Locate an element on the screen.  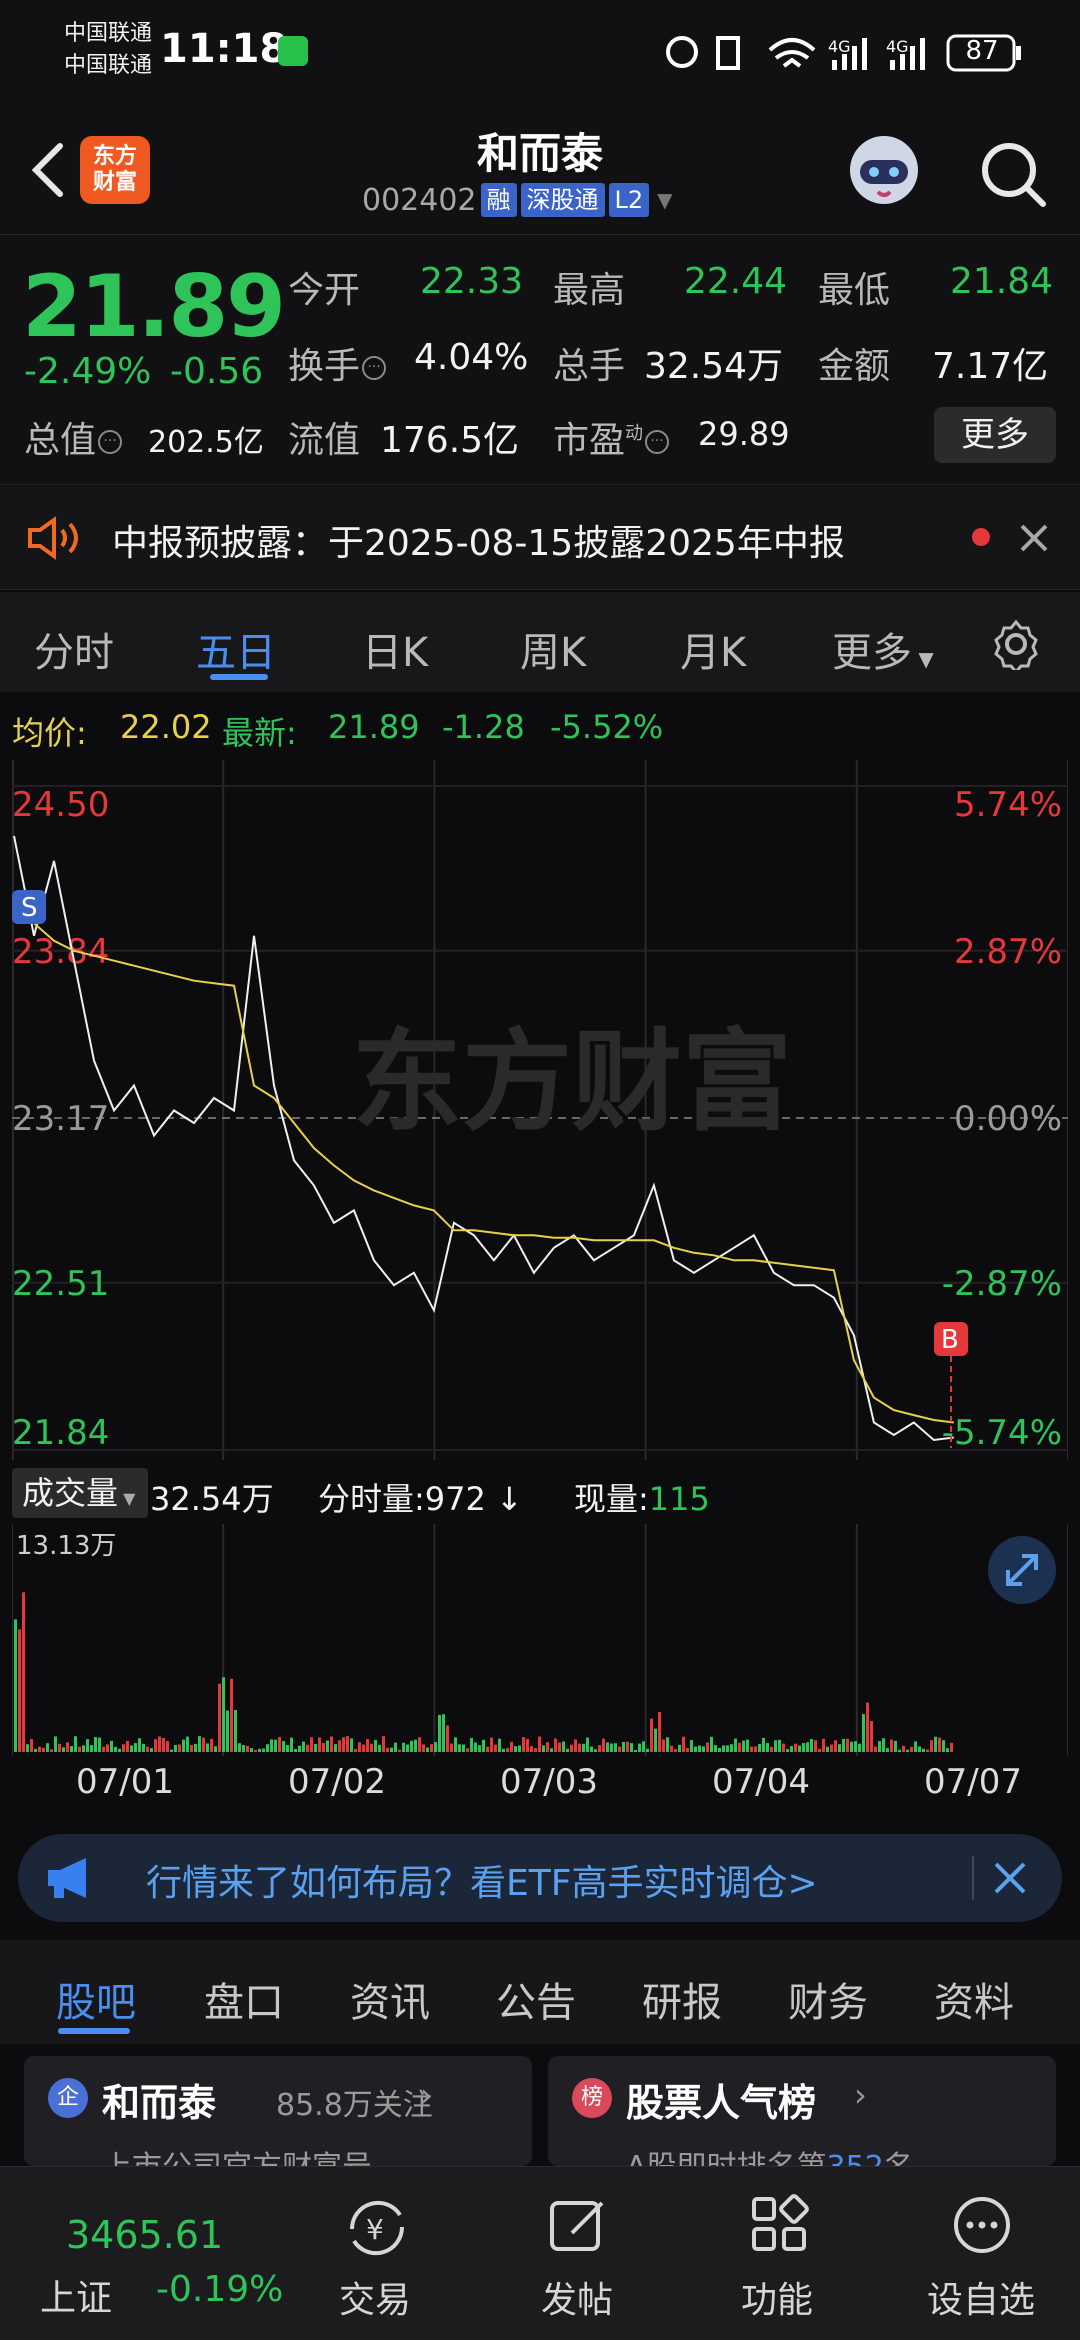
search-icon is located at coordinates (1013, 174).